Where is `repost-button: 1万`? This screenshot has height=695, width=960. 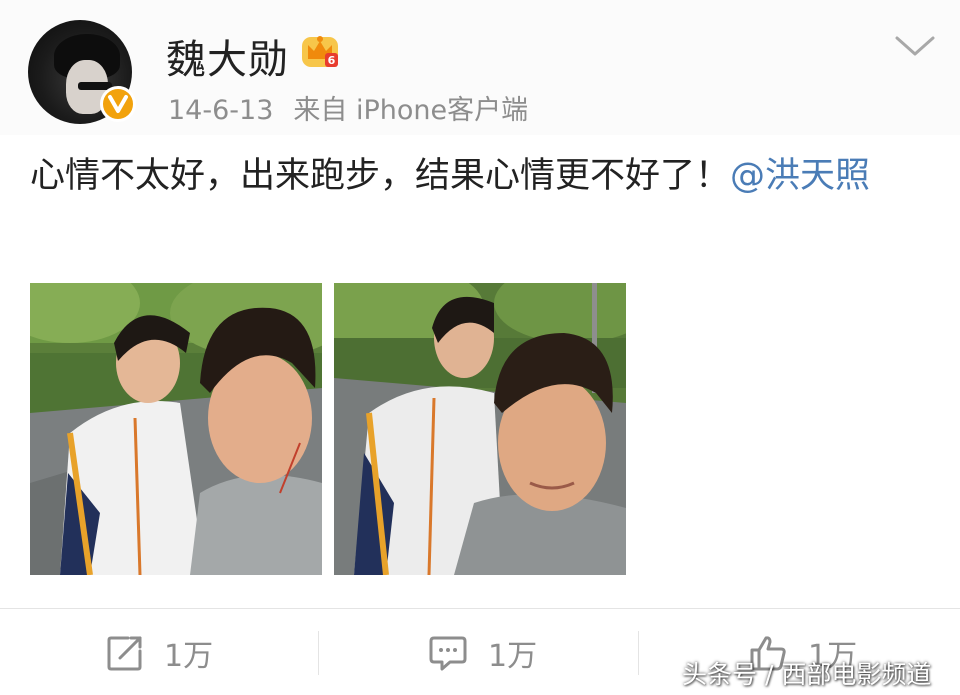
repost-button: 1万 is located at coordinates (159, 653).